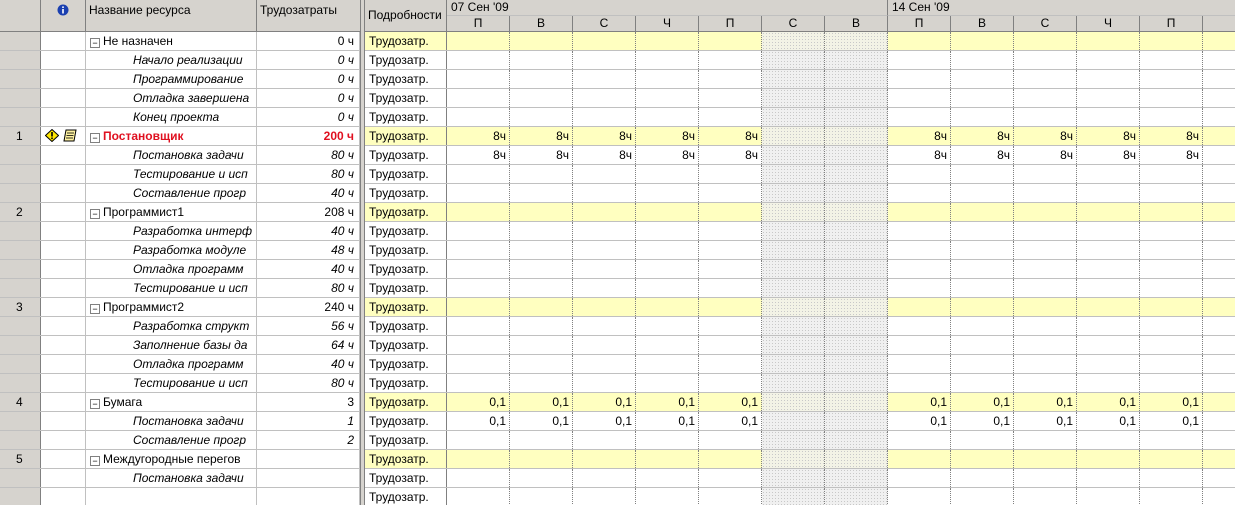 Image resolution: width=1235 pixels, height=505 pixels. I want to click on assignment-row: Начало реализации 0 ч, so click(180, 60).